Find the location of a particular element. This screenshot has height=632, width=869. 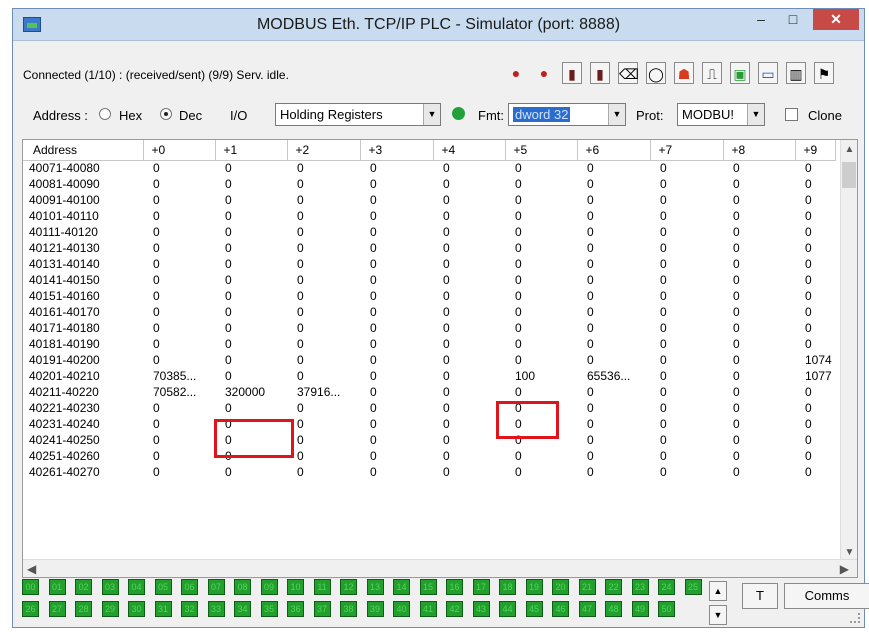

clone-checkbox is located at coordinates (791, 114).